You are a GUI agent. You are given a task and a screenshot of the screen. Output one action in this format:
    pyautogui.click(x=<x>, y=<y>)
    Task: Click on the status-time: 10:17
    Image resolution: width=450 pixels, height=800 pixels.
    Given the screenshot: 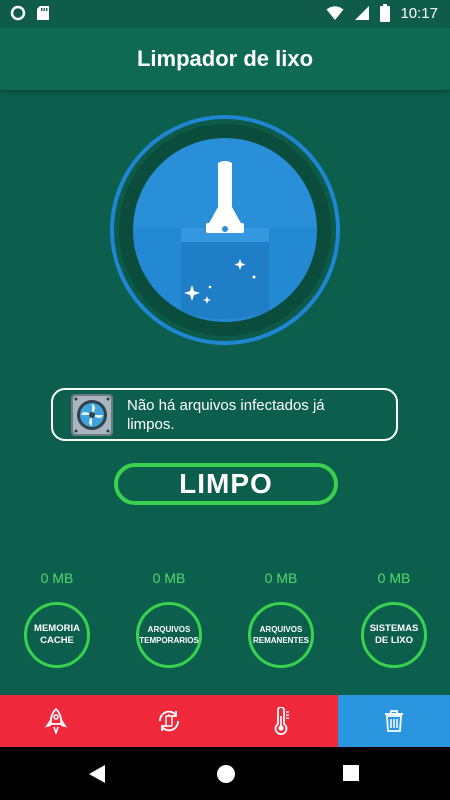 What is the action you would take?
    pyautogui.click(x=419, y=13)
    